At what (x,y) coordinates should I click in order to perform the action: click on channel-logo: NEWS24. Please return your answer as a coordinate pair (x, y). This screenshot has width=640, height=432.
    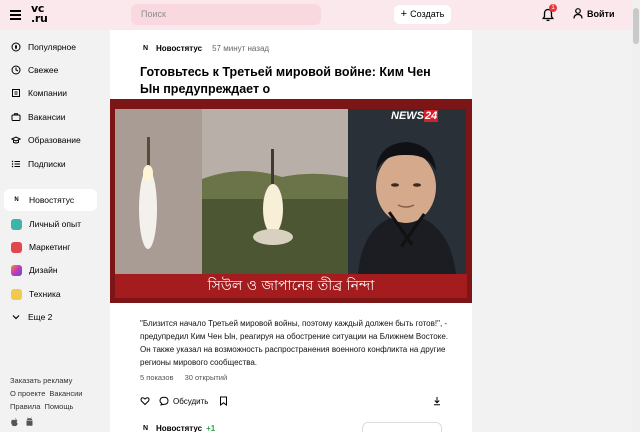
    Looking at the image, I should click on (415, 116).